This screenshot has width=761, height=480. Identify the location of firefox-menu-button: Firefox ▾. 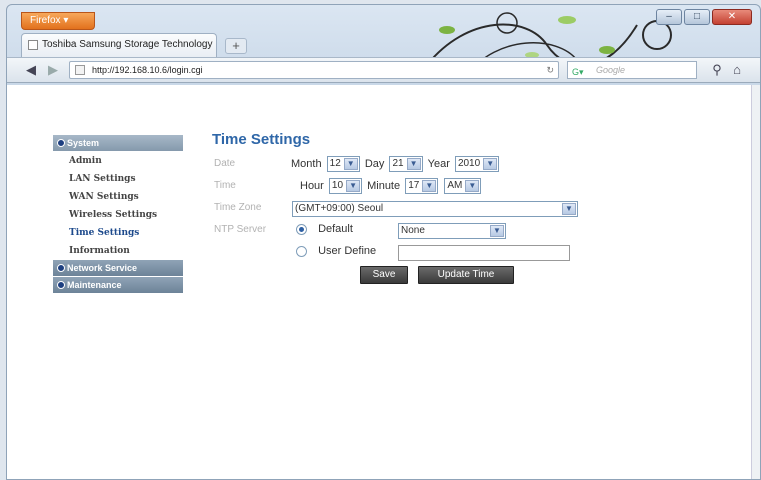
(58, 21).